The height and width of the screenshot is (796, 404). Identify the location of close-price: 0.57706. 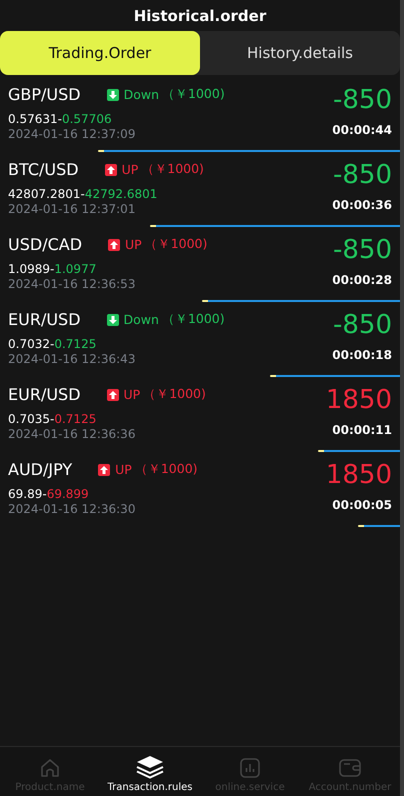
(87, 119).